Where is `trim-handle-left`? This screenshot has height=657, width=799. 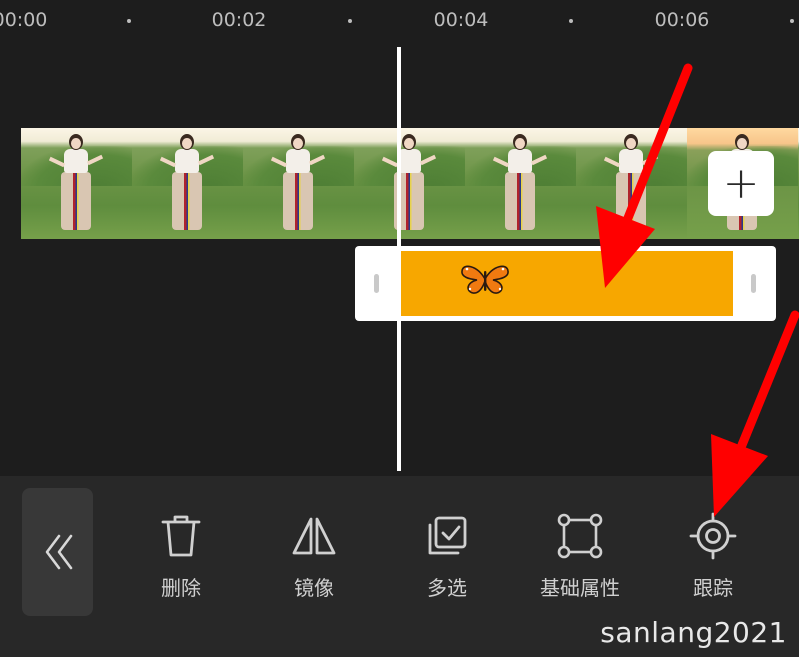
trim-handle-left is located at coordinates (376, 283).